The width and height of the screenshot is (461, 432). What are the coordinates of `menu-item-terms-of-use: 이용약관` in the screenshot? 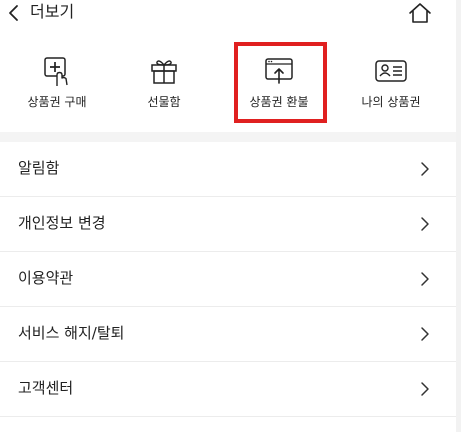 It's located at (228, 279).